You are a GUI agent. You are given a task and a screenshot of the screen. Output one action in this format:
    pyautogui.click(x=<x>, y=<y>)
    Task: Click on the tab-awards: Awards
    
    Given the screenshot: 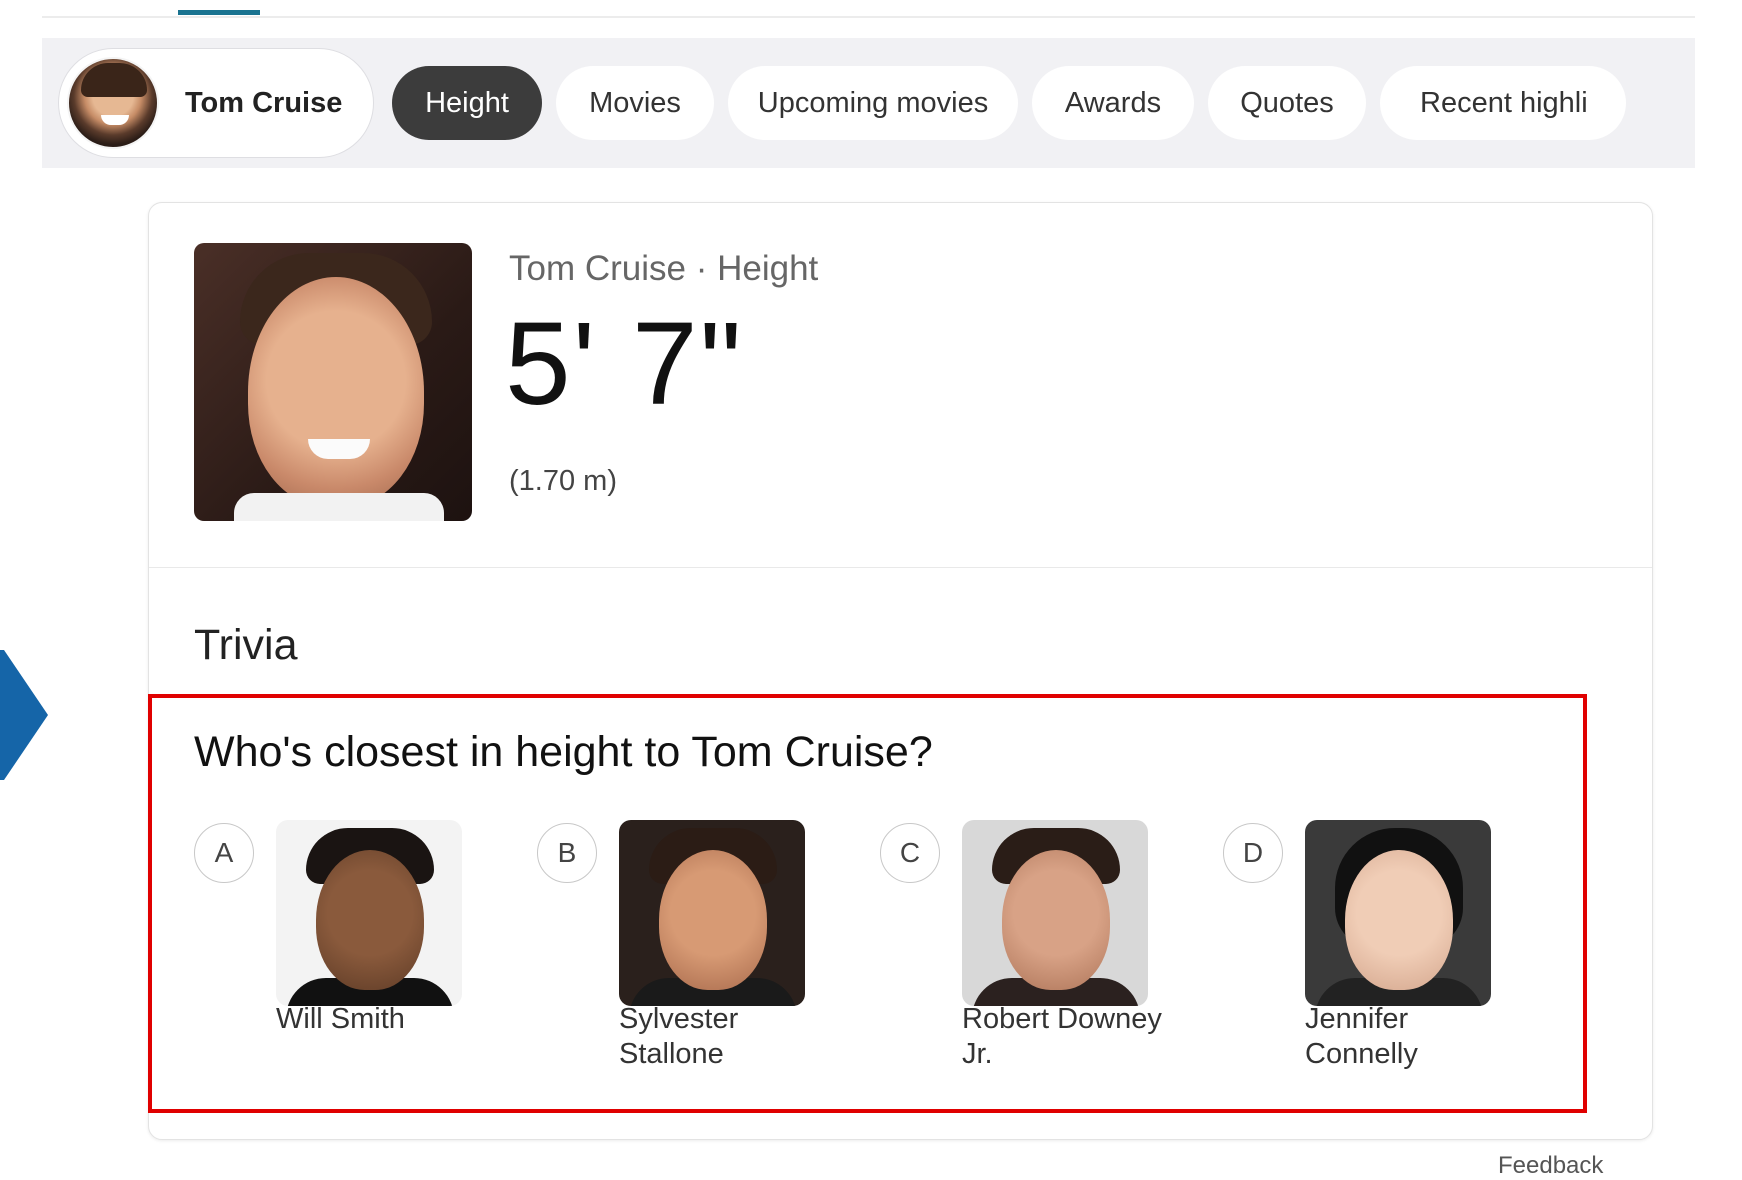 What is the action you would take?
    pyautogui.click(x=1113, y=103)
    